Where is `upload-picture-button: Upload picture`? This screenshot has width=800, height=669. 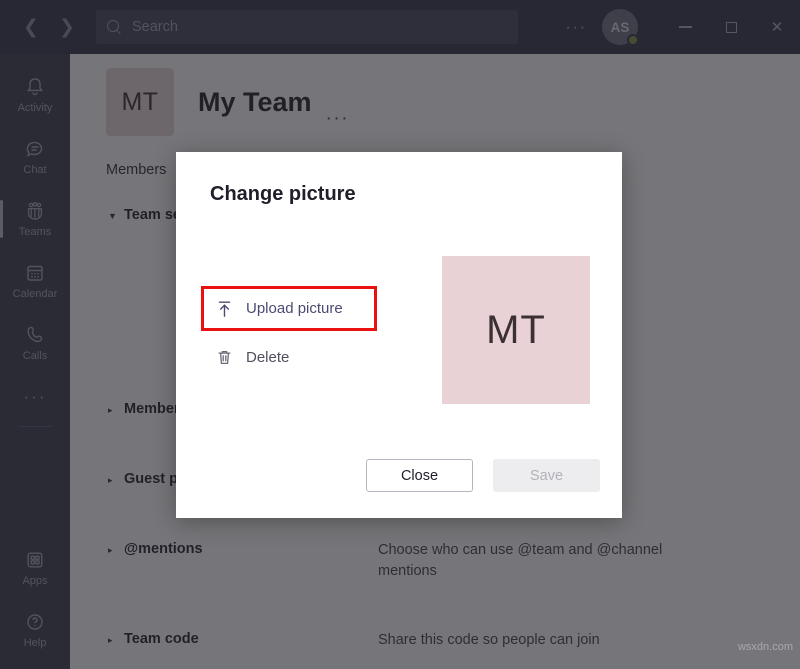
upload-picture-button: Upload picture is located at coordinates (289, 308).